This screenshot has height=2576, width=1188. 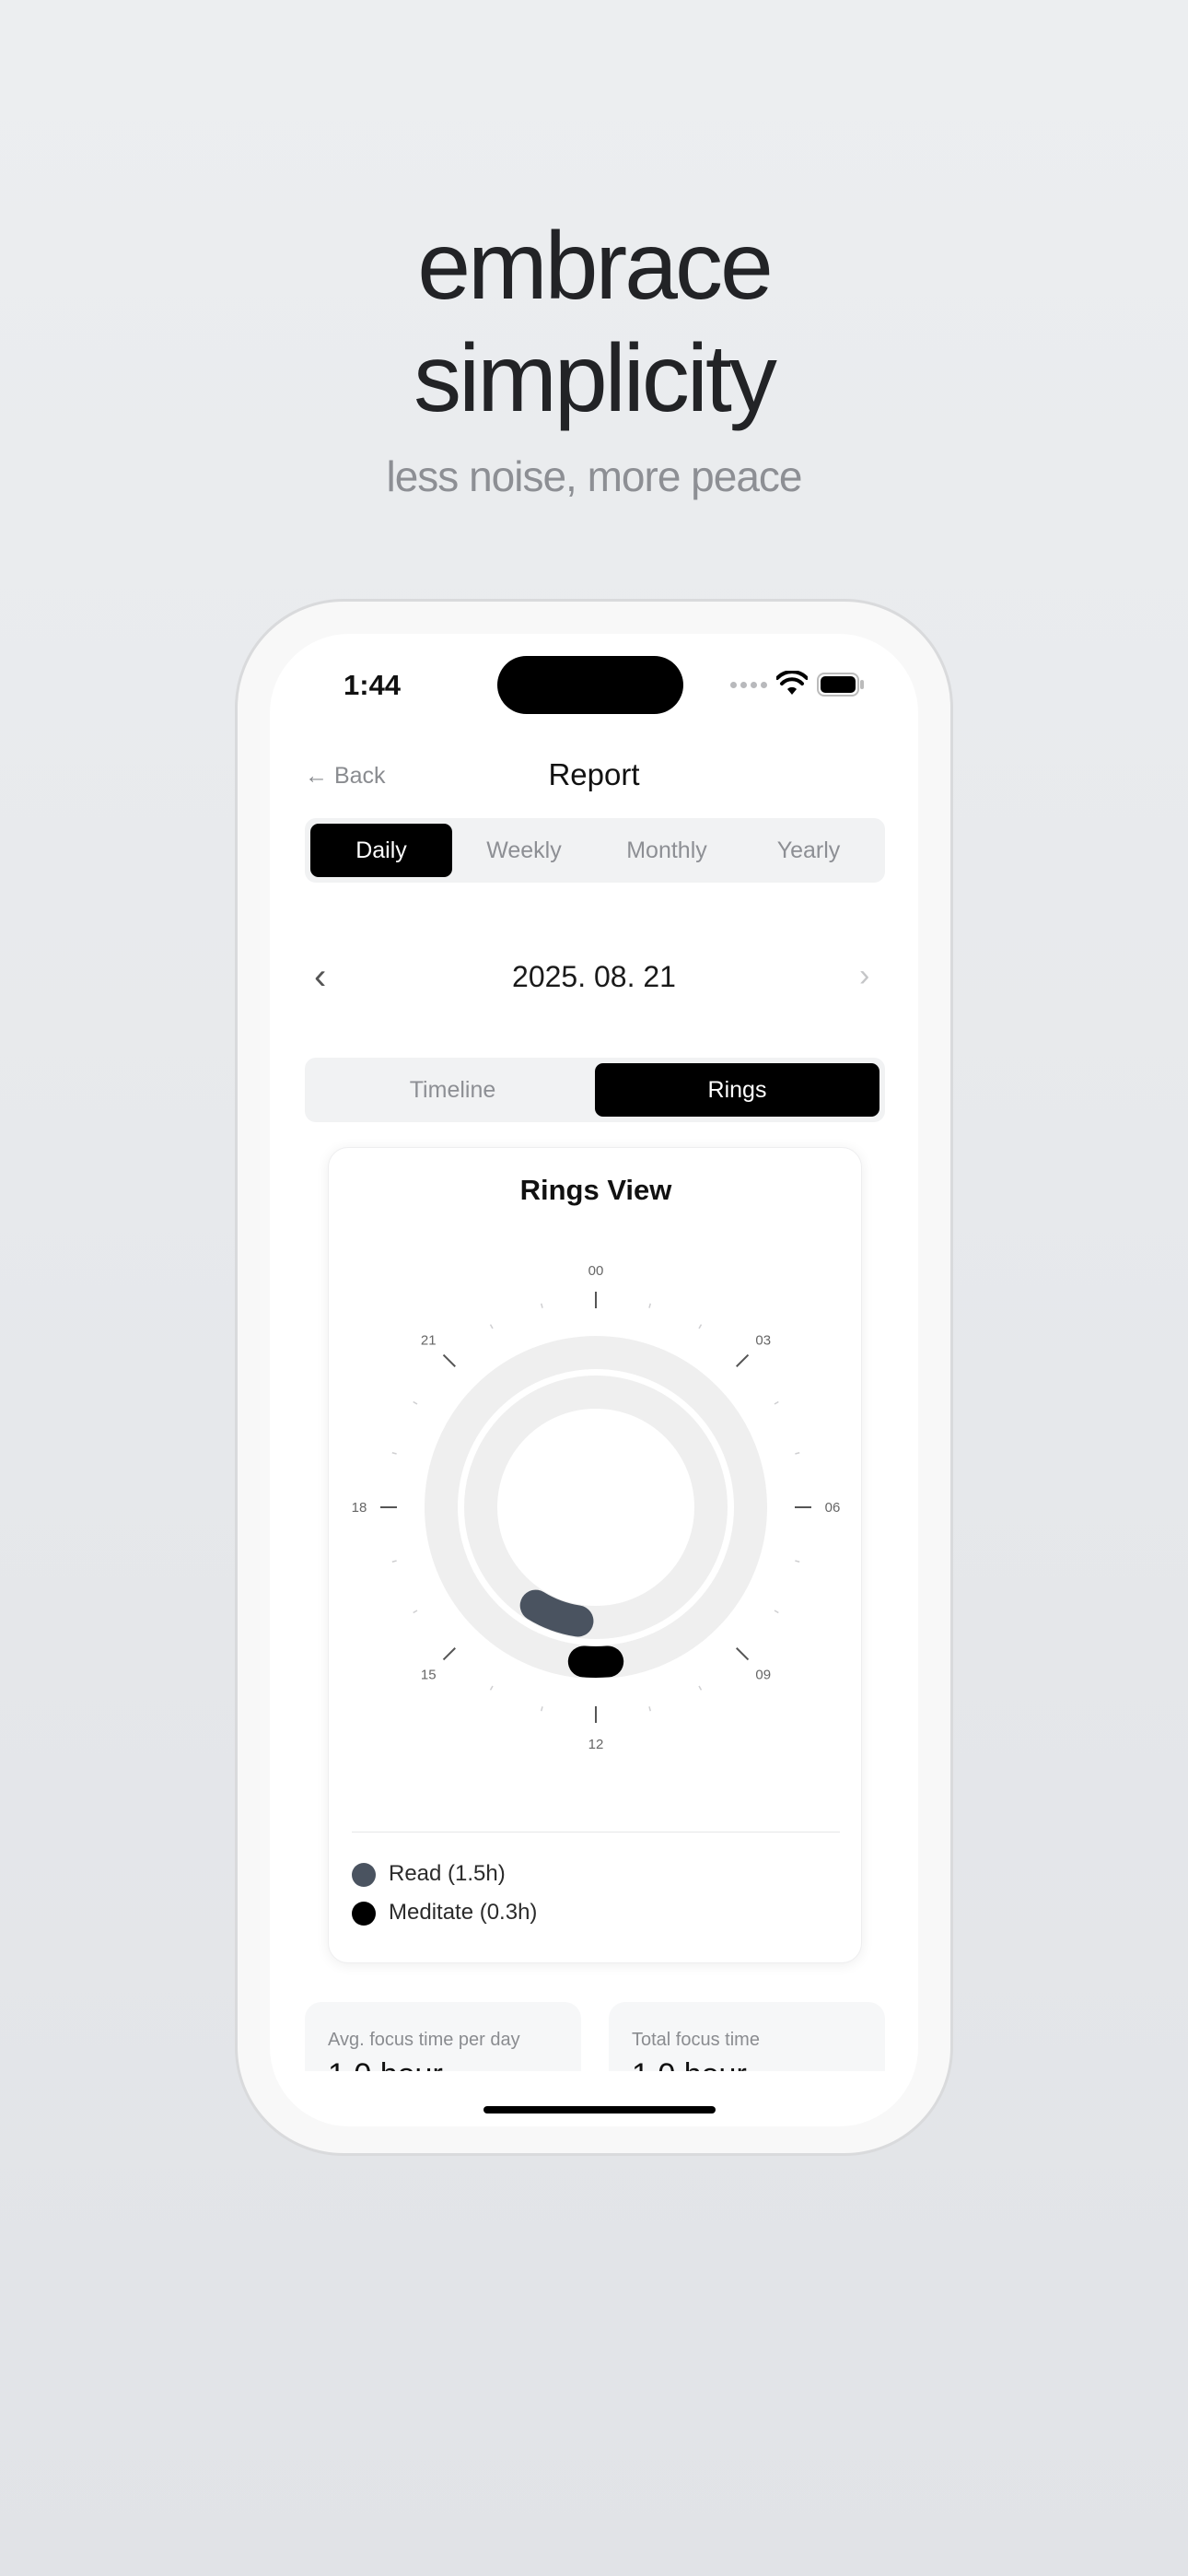 What do you see at coordinates (833, 1508) in the screenshot?
I see `hour-label: 06` at bounding box center [833, 1508].